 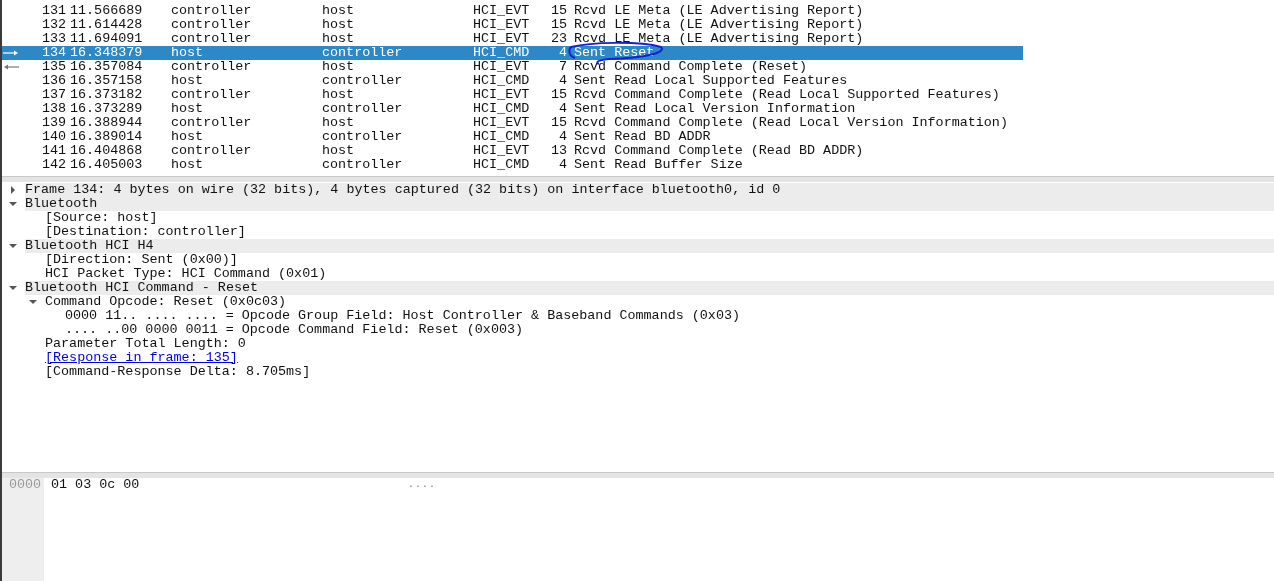 What do you see at coordinates (107, 81) in the screenshot?
I see `packet-time: 16.357158` at bounding box center [107, 81].